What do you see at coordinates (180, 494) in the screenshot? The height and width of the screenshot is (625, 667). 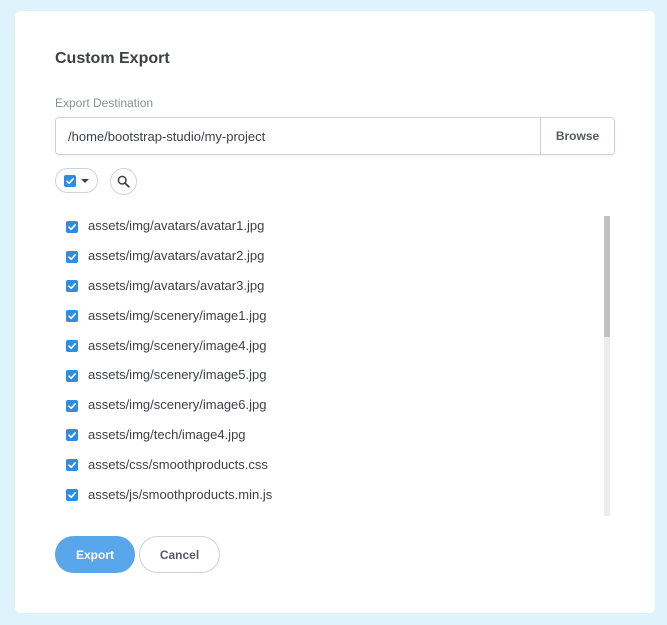 I see `file-name: assets/js/smoothproducts.min.js` at bounding box center [180, 494].